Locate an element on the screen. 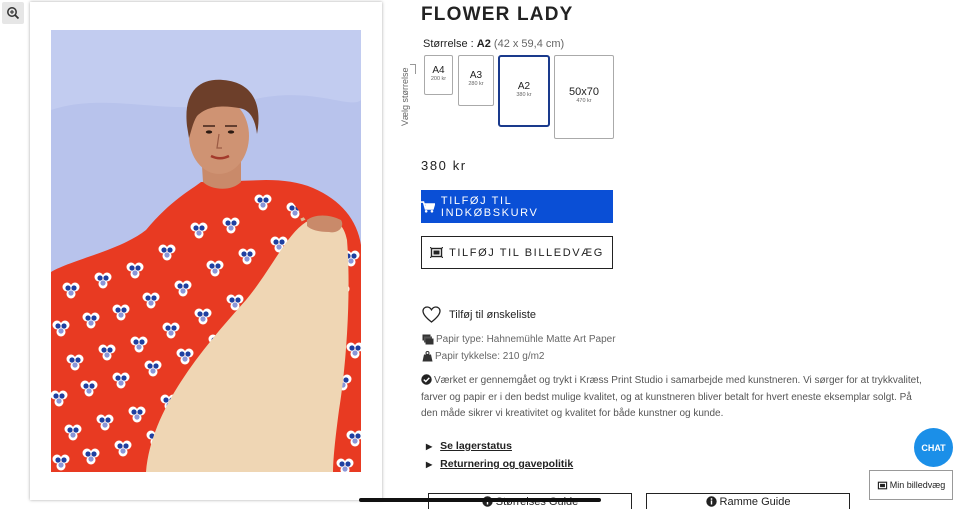 The width and height of the screenshot is (960, 509). wishlist-label: Tilføj til ønskeliste is located at coordinates (492, 314).